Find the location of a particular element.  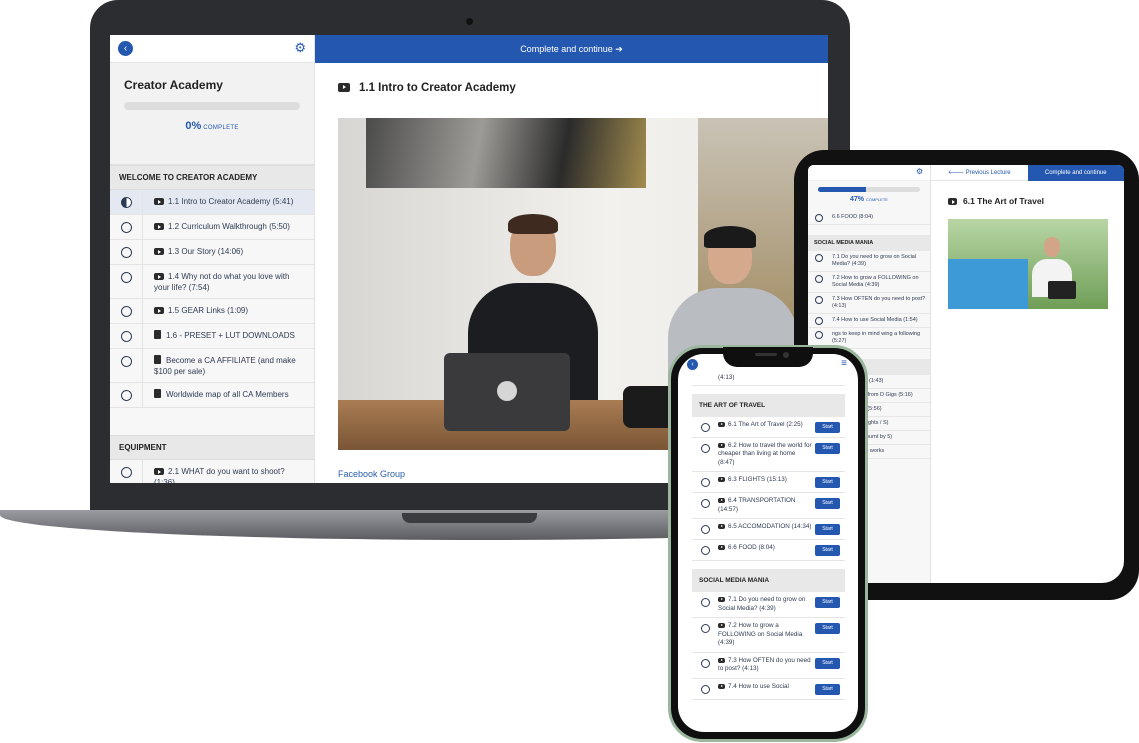

lecture-text: 2.1 WHAT do you want to shoot? (1:36) is located at coordinates (219, 475).